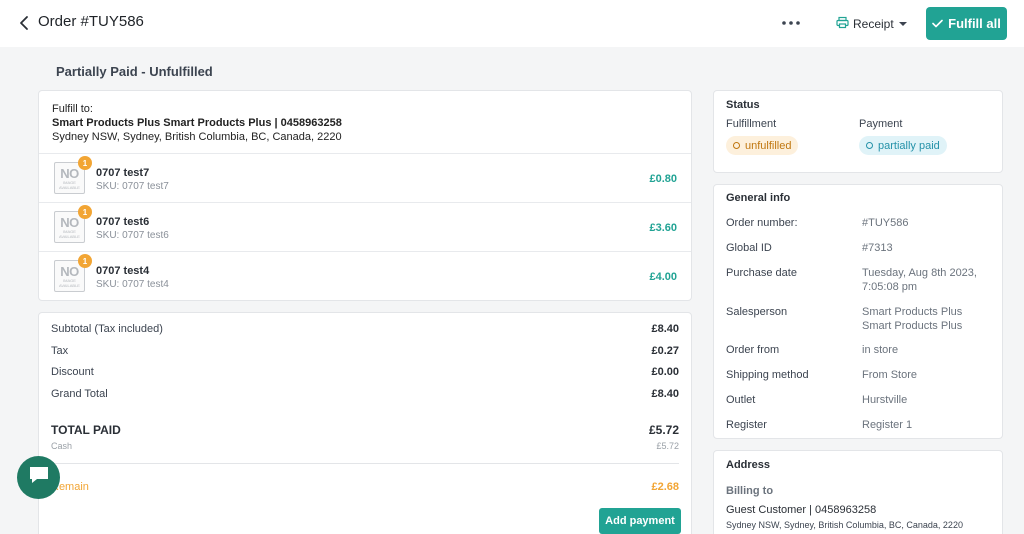  I want to click on info-label: Order from, so click(753, 350).